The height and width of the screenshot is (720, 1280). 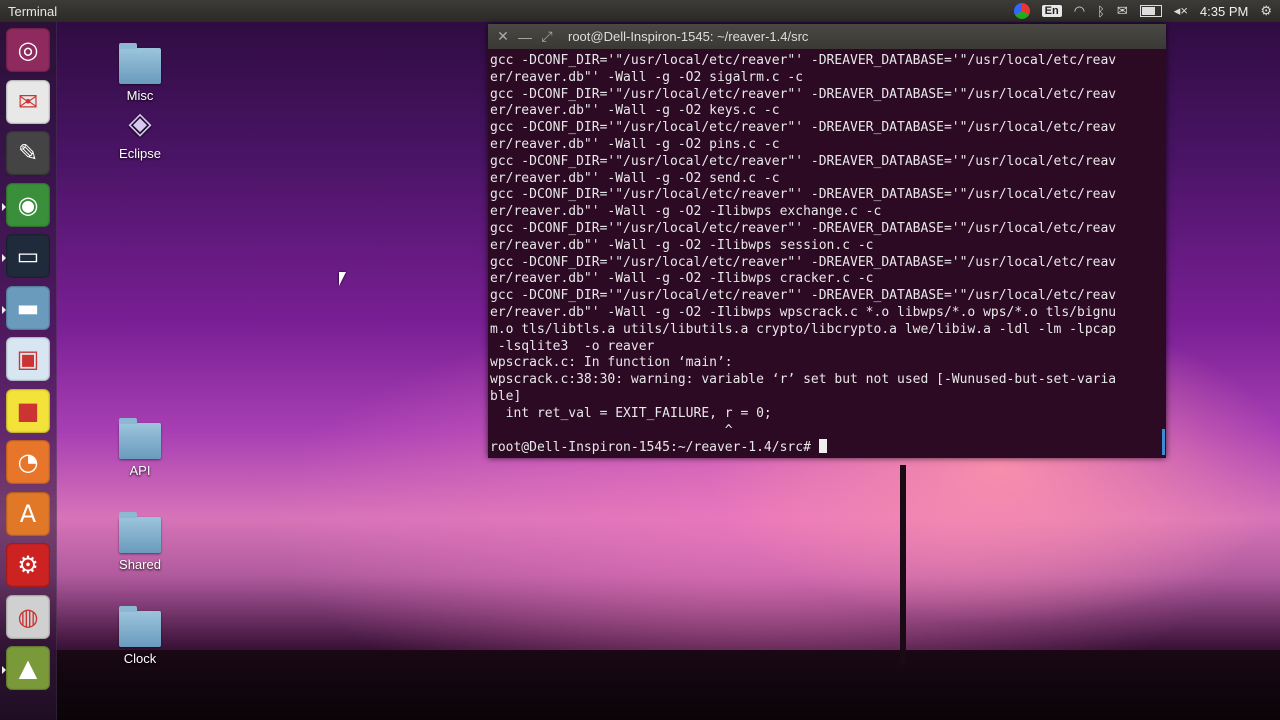 What do you see at coordinates (140, 95) in the screenshot?
I see `desktop-icon-label: Misc` at bounding box center [140, 95].